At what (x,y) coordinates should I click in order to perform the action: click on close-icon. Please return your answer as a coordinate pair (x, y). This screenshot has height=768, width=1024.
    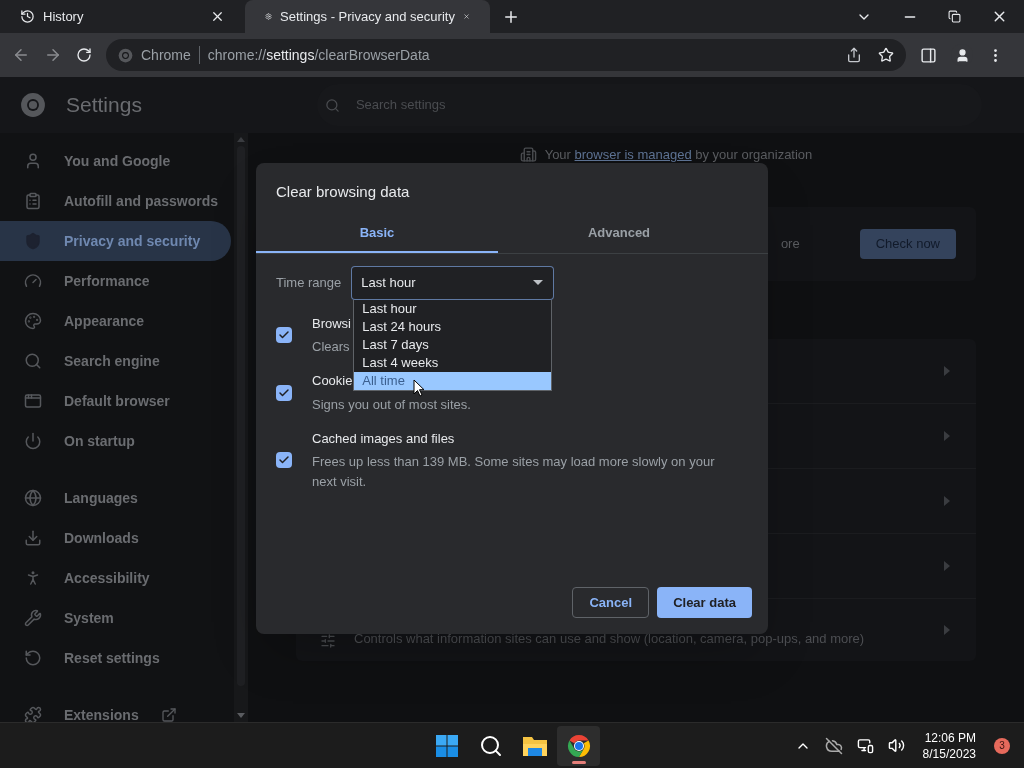
    Looking at the image, I should click on (217, 16).